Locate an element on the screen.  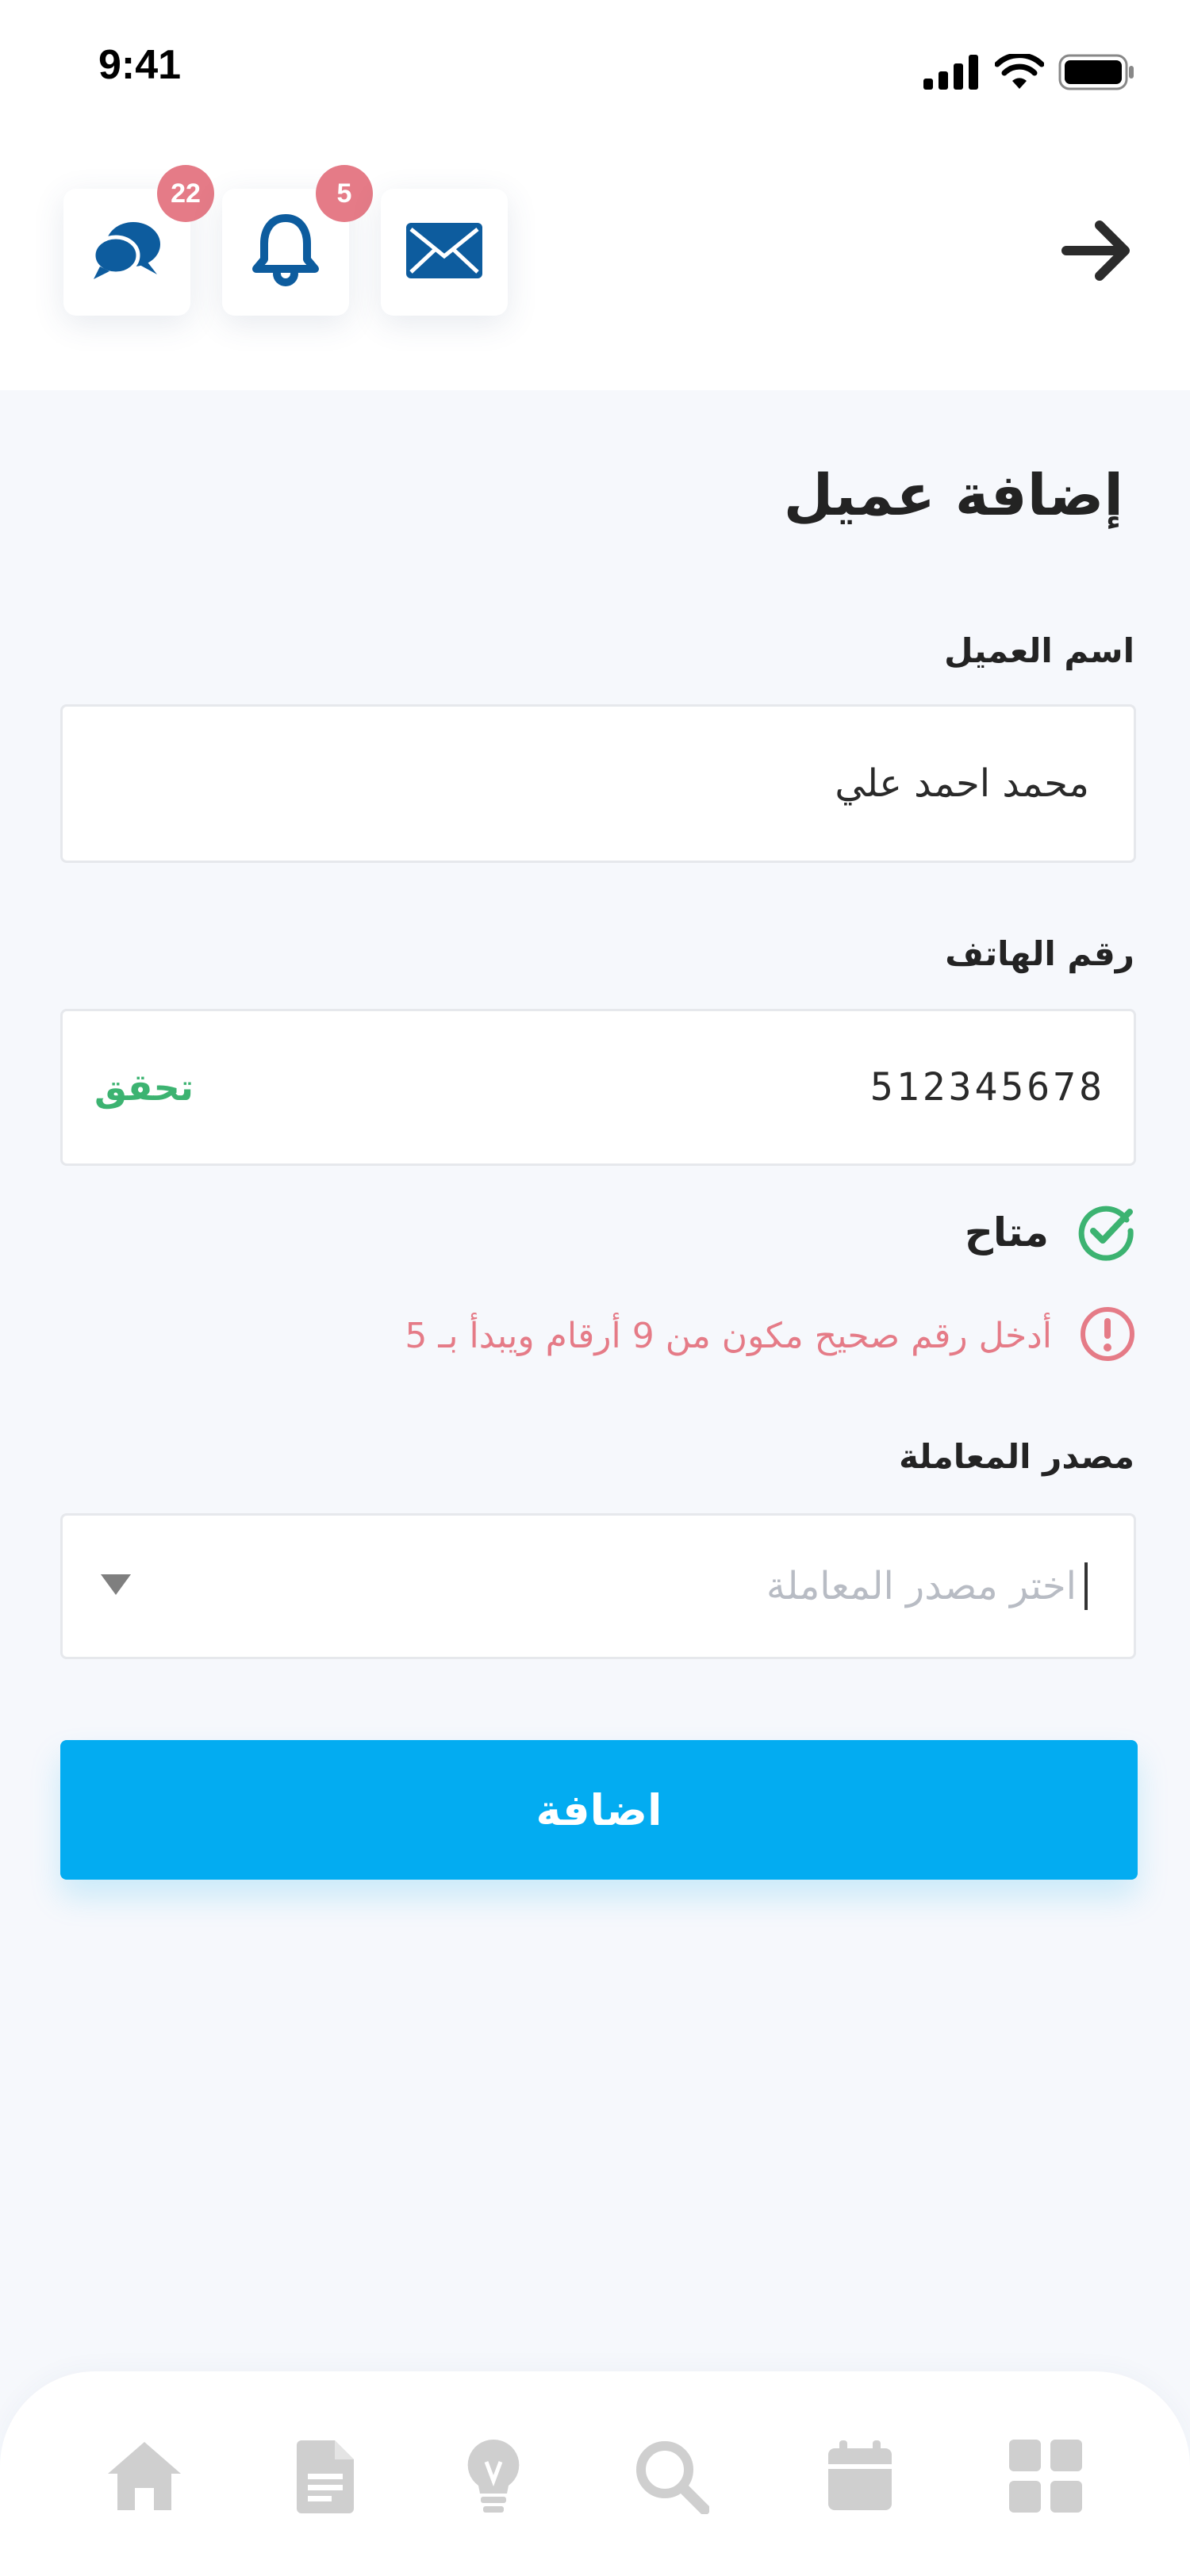
customer-name-label: اسم العميل is located at coordinates (1039, 651).